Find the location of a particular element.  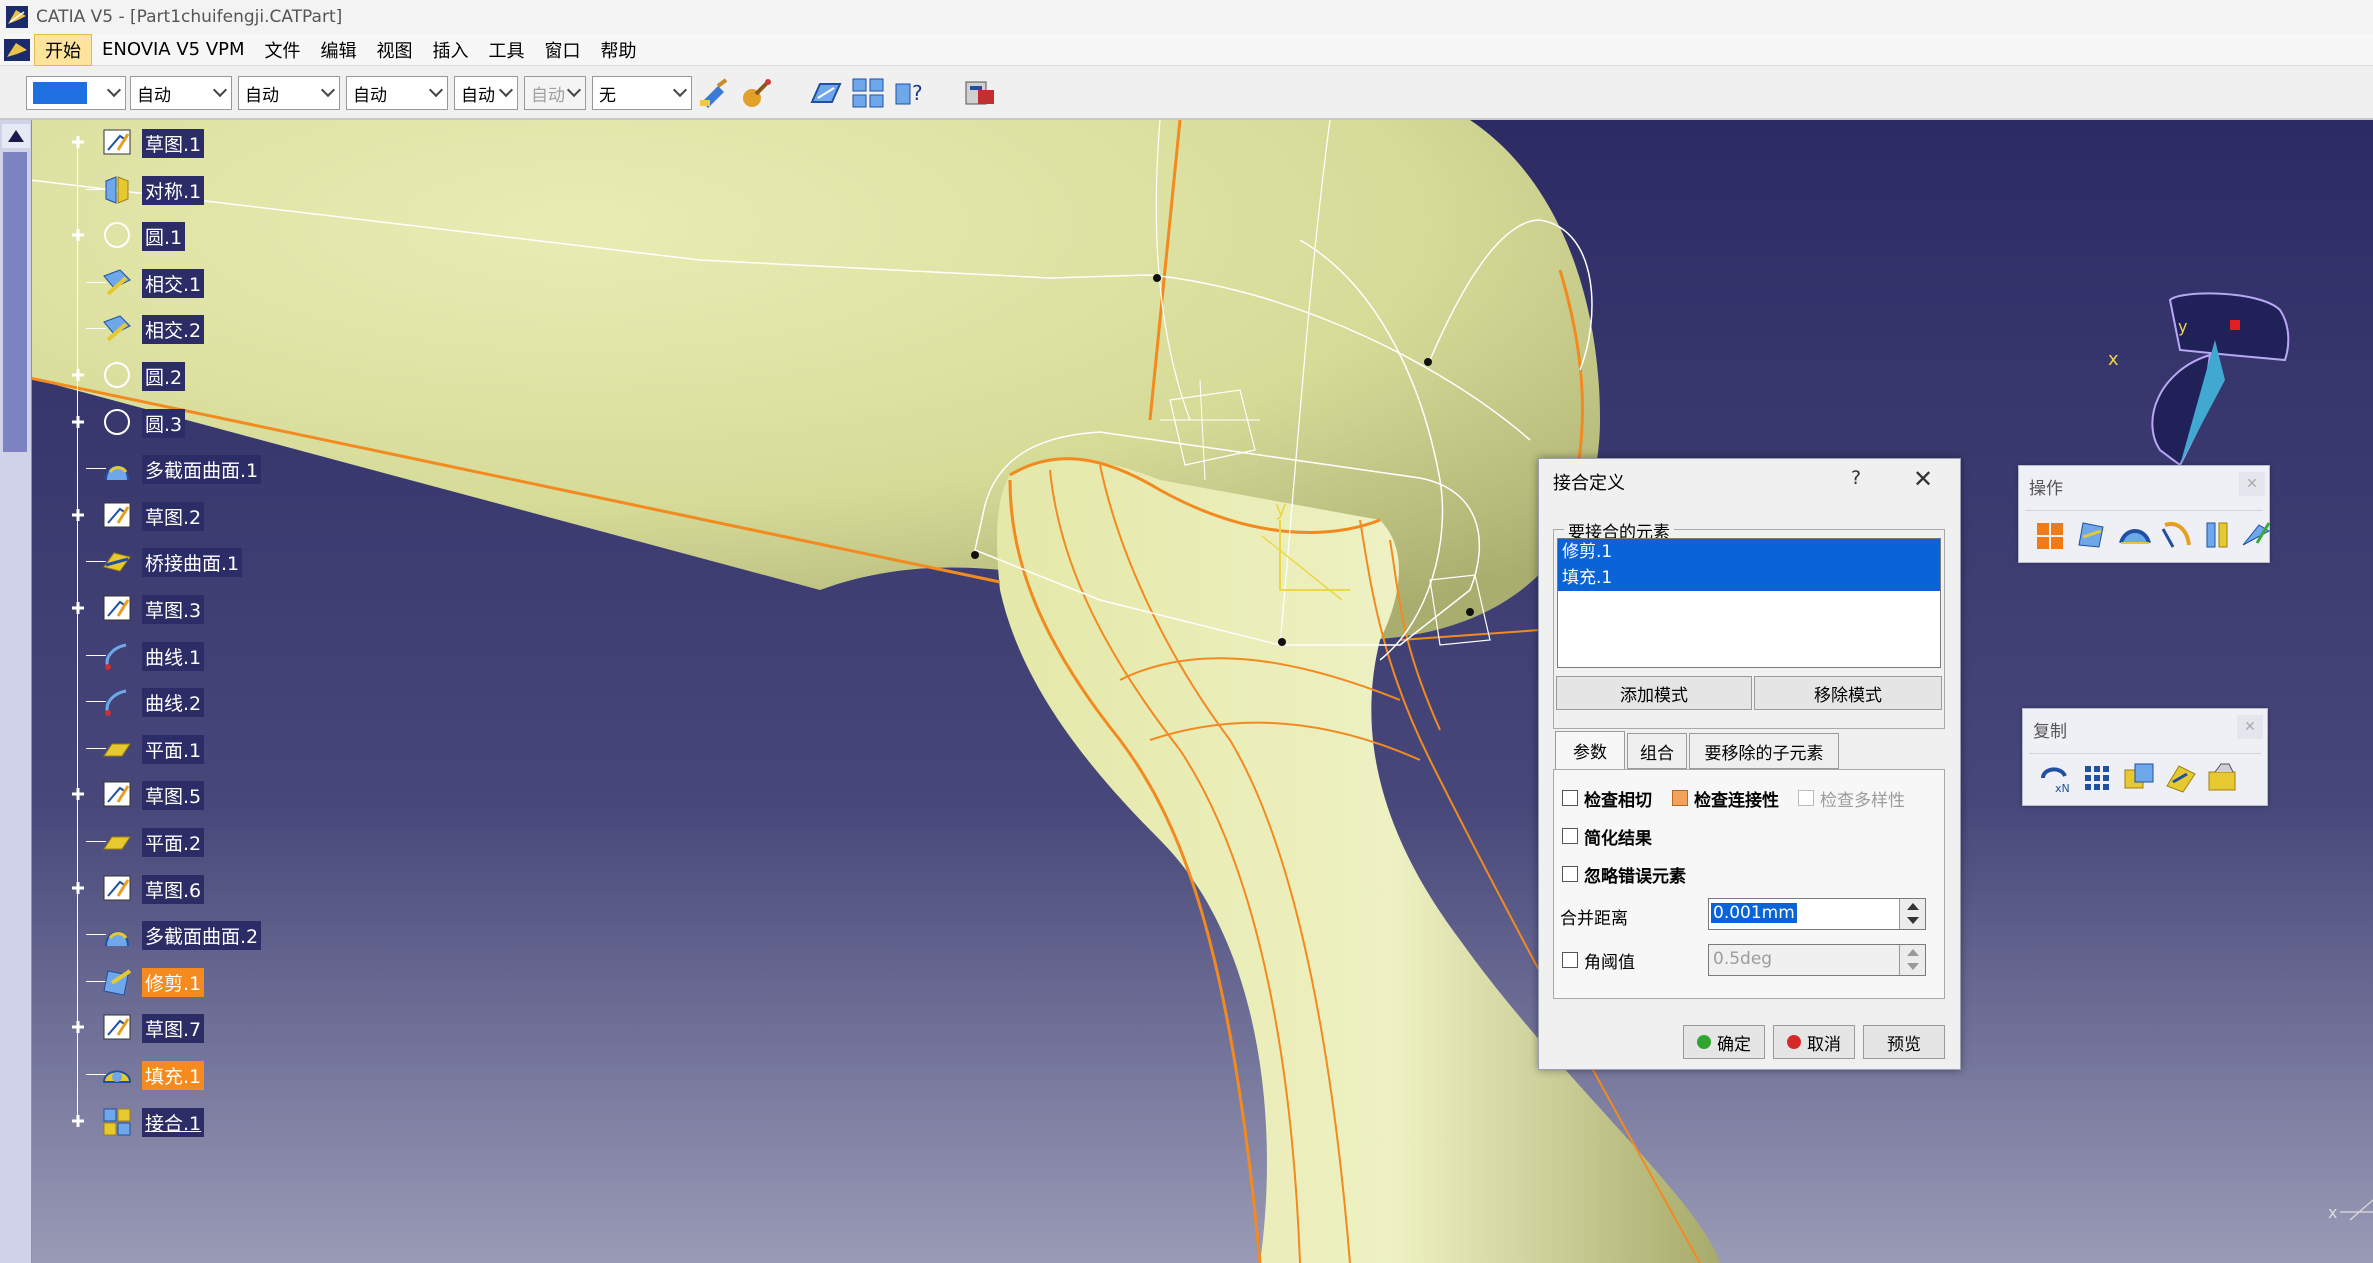

pattern-icon is located at coordinates (2097, 777).